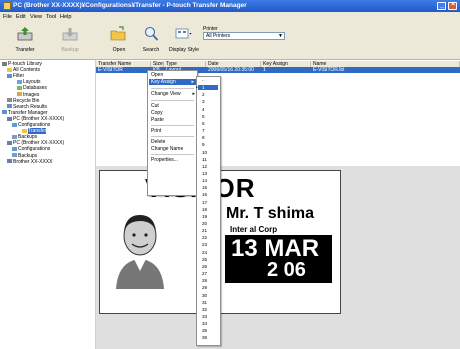 The height and width of the screenshot is (349, 460). I want to click on submenu-item: 28, so click(204, 280).